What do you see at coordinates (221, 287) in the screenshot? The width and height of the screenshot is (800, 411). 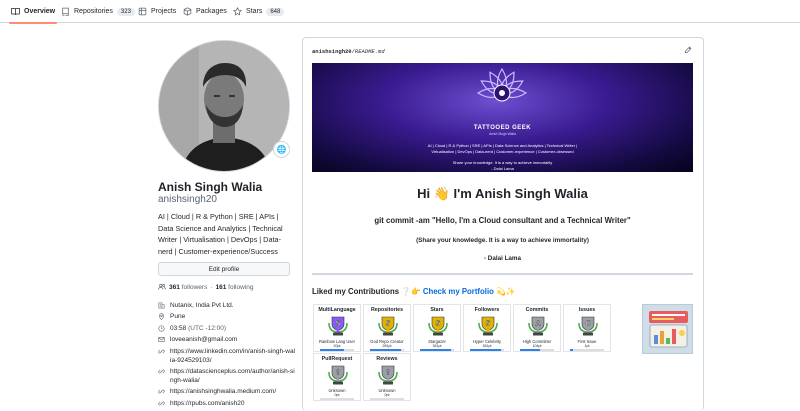 I see `following-count: 161` at bounding box center [221, 287].